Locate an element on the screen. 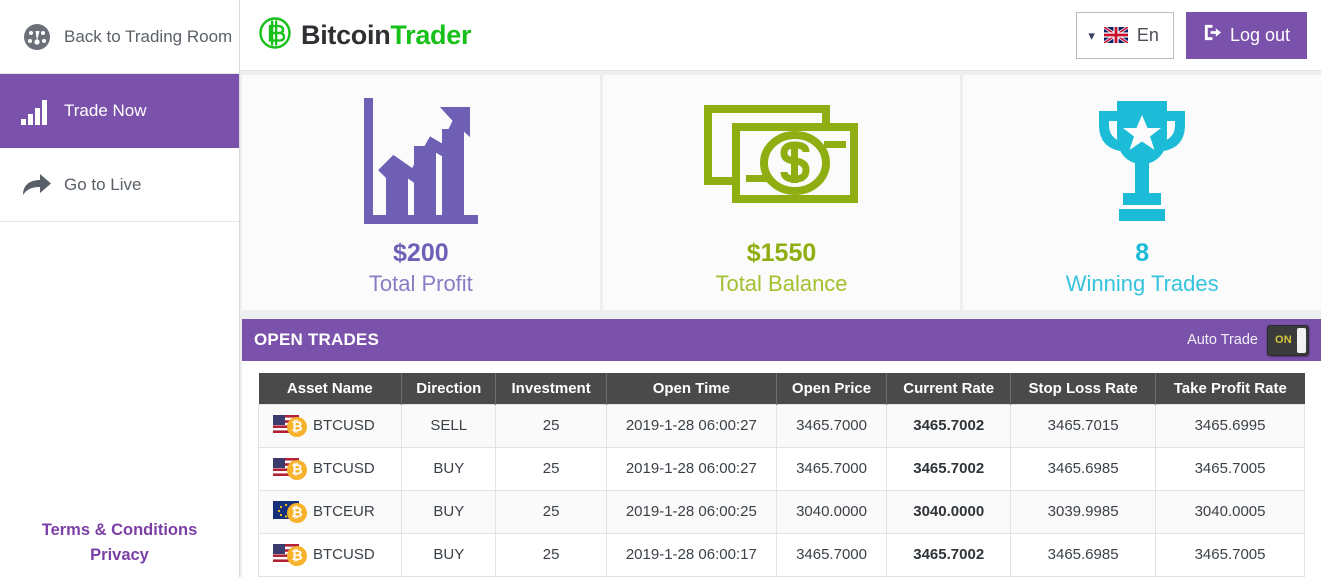  bar-chart-icon is located at coordinates (37, 111).